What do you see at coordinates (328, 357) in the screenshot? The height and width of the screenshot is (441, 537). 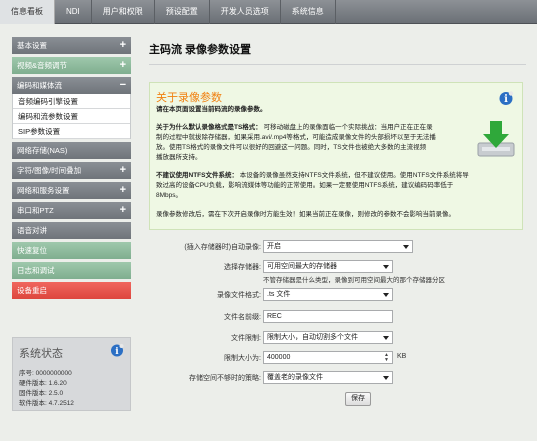 I see `size-input: 400000 ▲ ▼` at bounding box center [328, 357].